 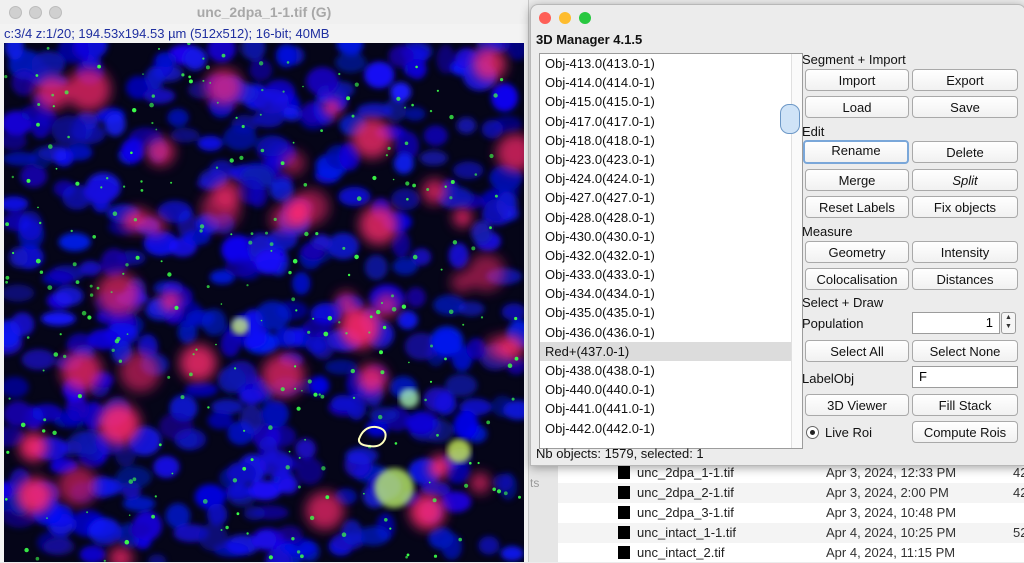 What do you see at coordinates (671, 236) in the screenshot?
I see `list-item: Obj-430.0(430.0-1)` at bounding box center [671, 236].